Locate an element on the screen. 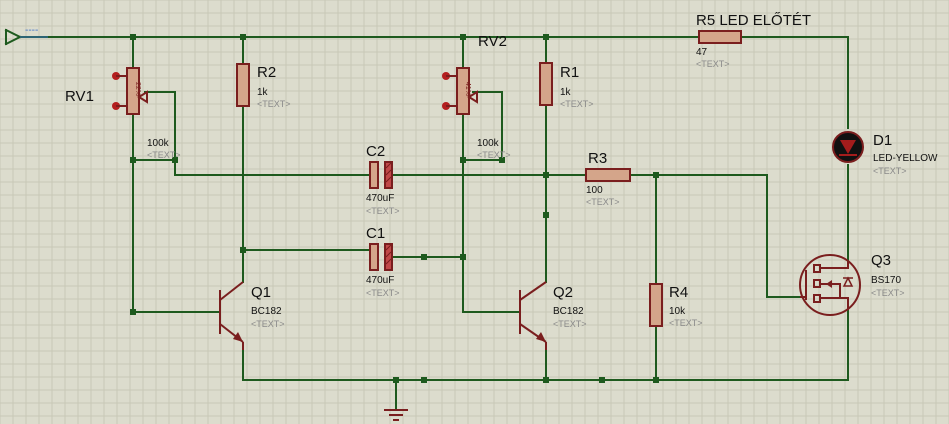 The width and height of the screenshot is (949, 424). r4-resistor: R4 10k <TEXT> is located at coordinates (676, 305).